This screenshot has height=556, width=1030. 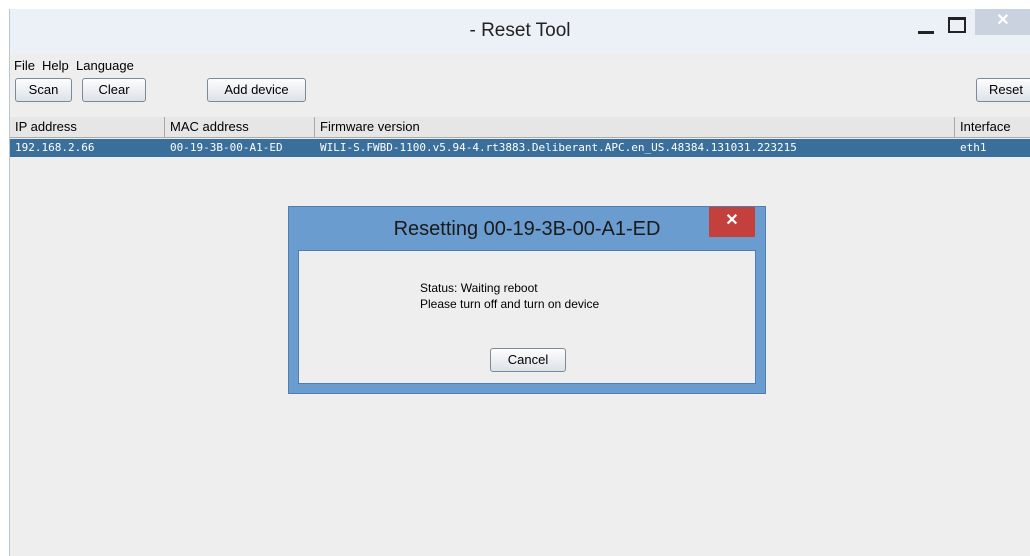 What do you see at coordinates (957, 25) in the screenshot?
I see `maximize-icon` at bounding box center [957, 25].